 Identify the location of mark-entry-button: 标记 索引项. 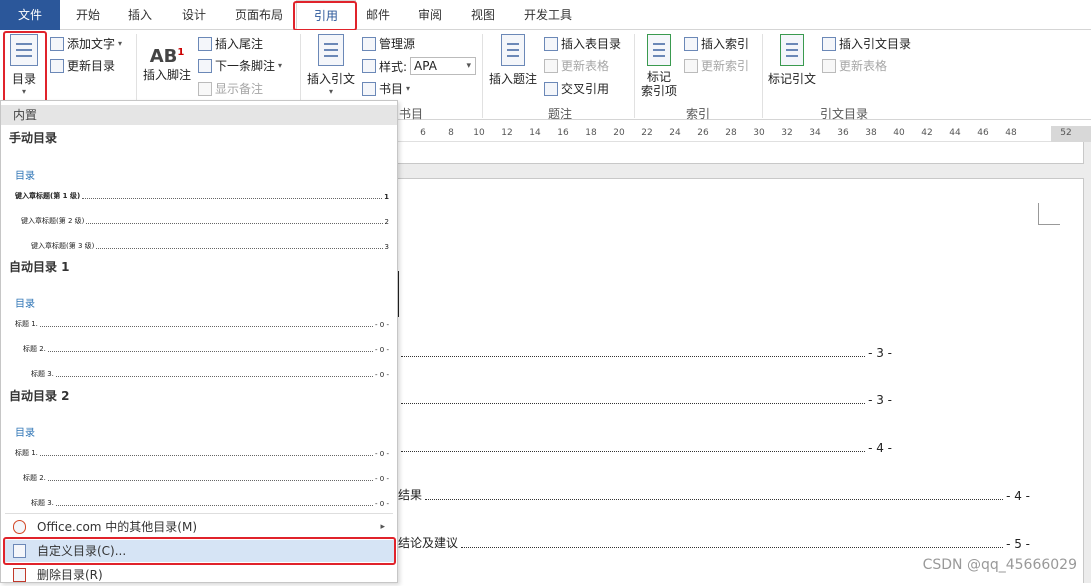
(659, 66).